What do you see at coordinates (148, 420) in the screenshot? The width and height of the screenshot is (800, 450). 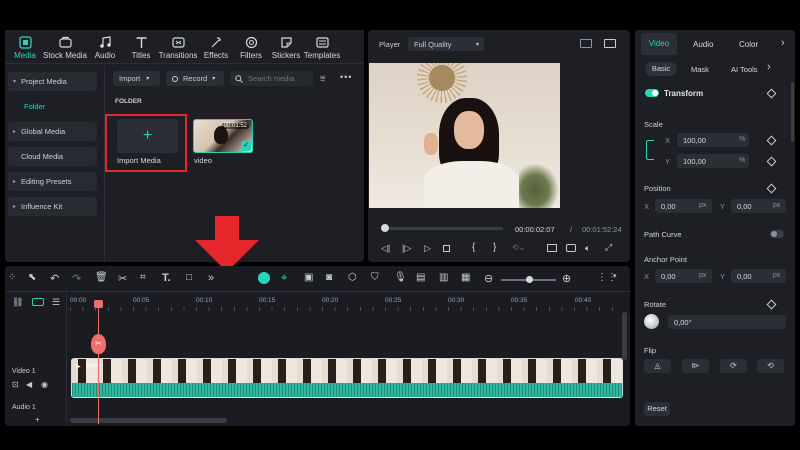 I see `timeline-scrollbar` at bounding box center [148, 420].